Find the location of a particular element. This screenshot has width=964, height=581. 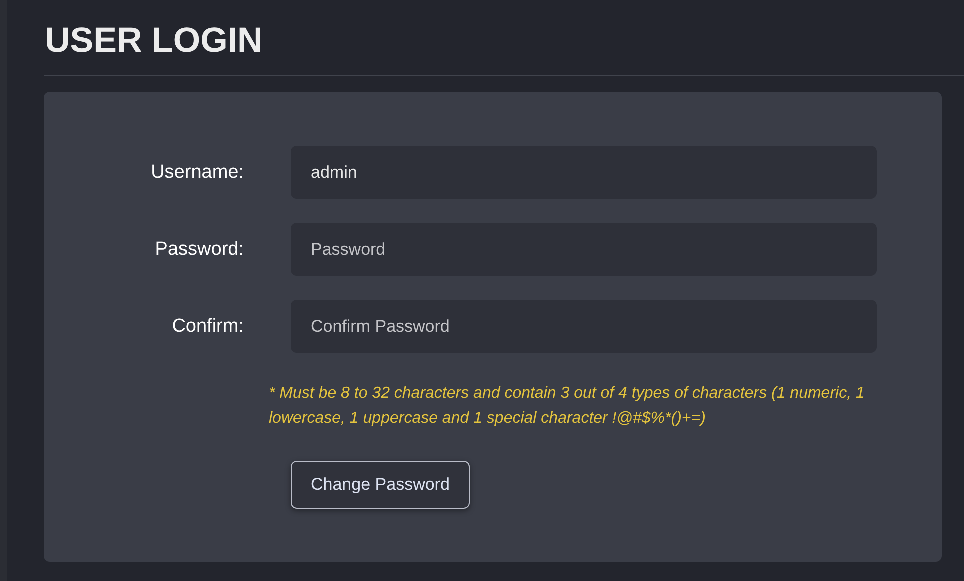

password-hint: * Must be 8 to 32 characters and contain 3 out of 4 types of characters (1 numeric, 1 lowercase, 1 uppercase and 1 special character !@#$%*()+=) is located at coordinates (567, 406).